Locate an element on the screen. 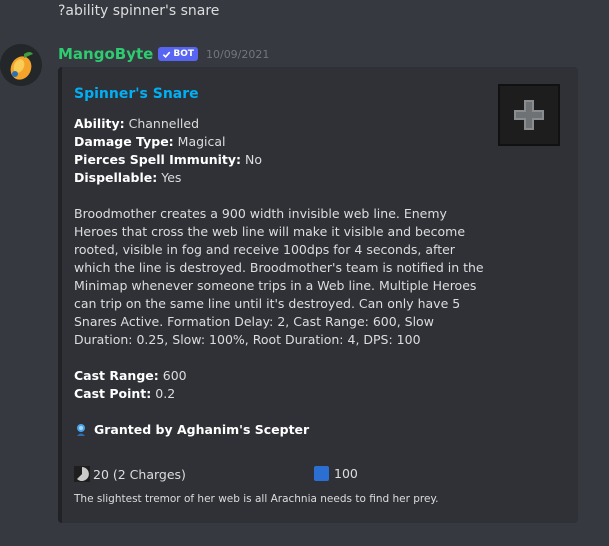 The height and width of the screenshot is (546, 609). aghanims-scepter-icon is located at coordinates (81, 430).